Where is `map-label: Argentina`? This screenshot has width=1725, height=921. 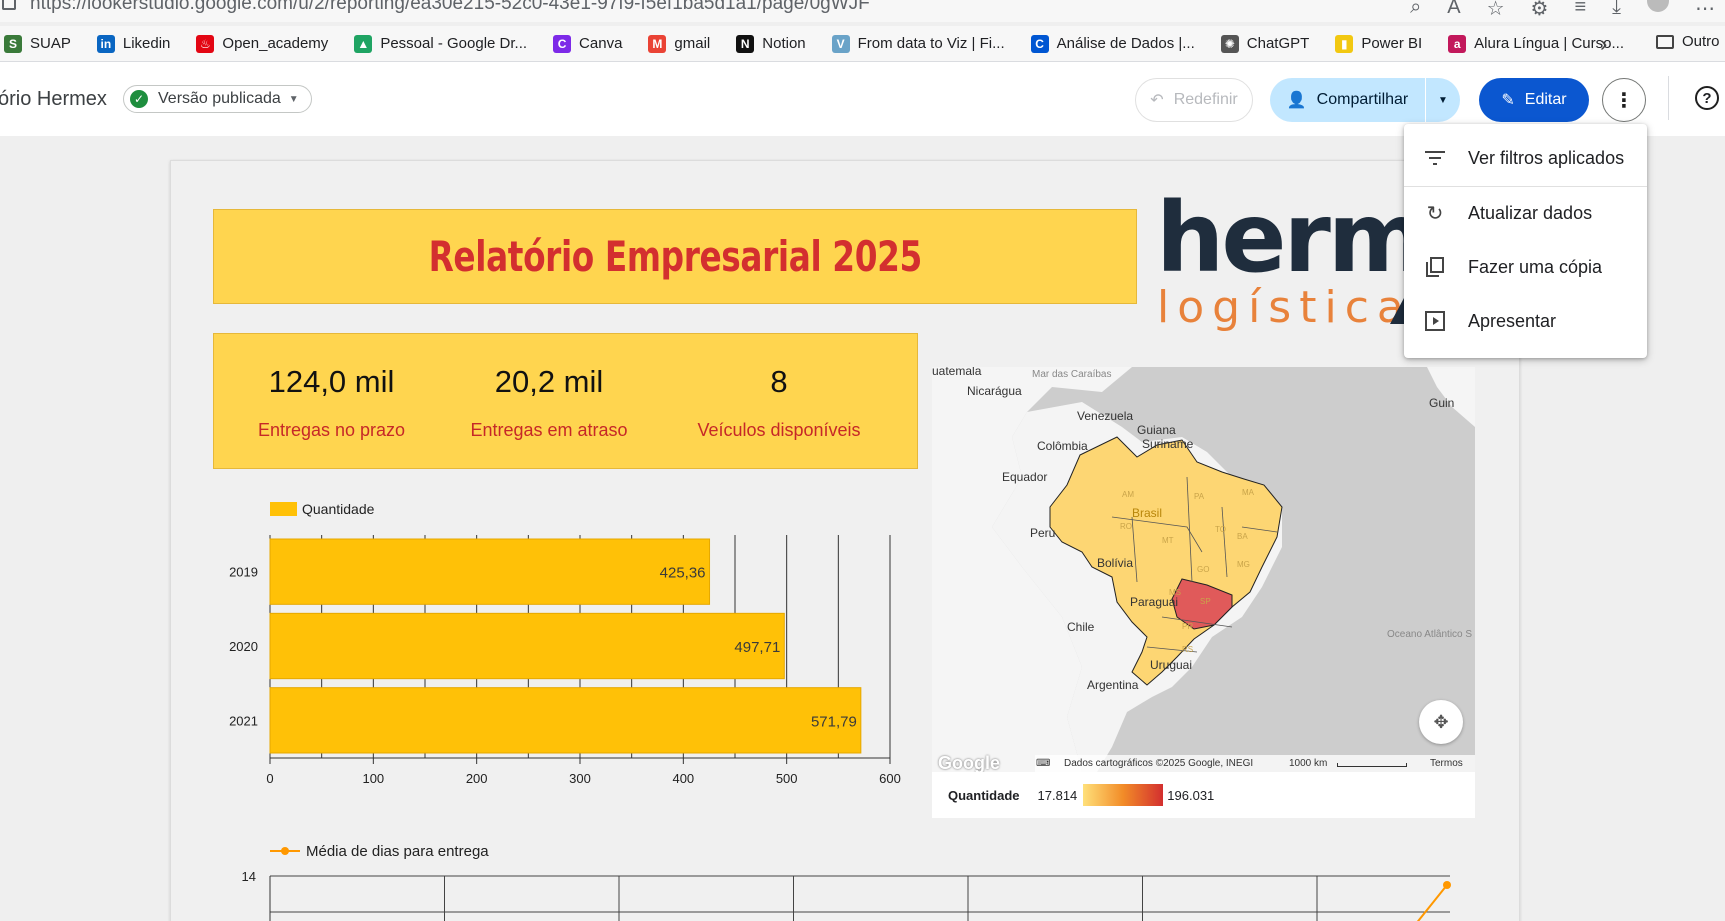 map-label: Argentina is located at coordinates (1113, 685).